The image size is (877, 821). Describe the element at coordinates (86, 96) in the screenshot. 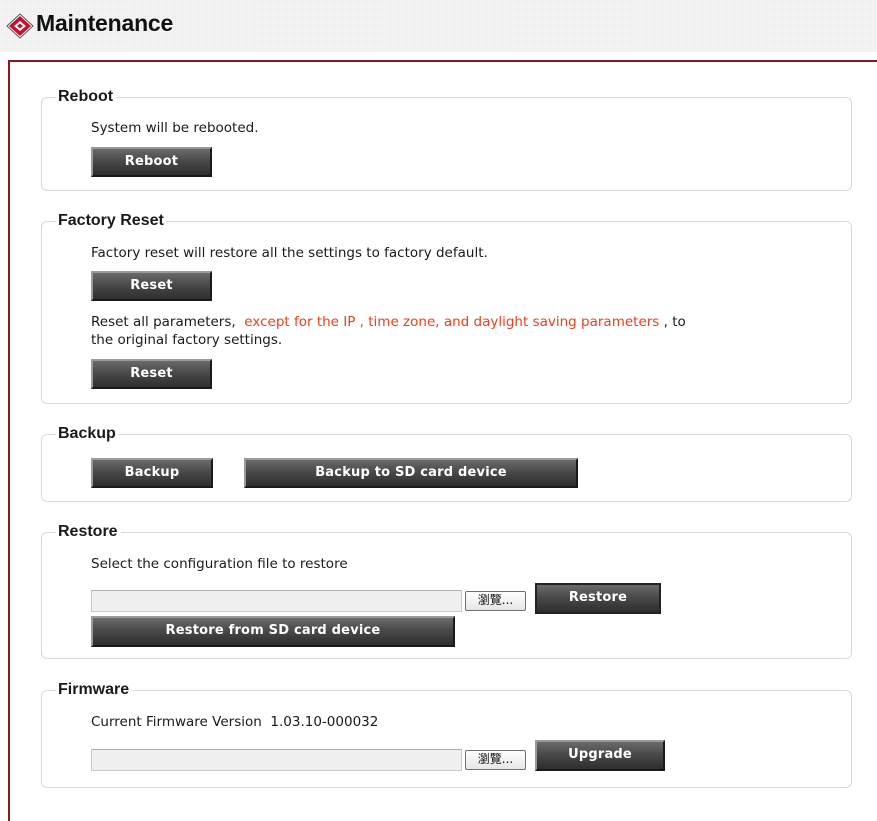

I see `reboot-legend: Reboot` at that location.